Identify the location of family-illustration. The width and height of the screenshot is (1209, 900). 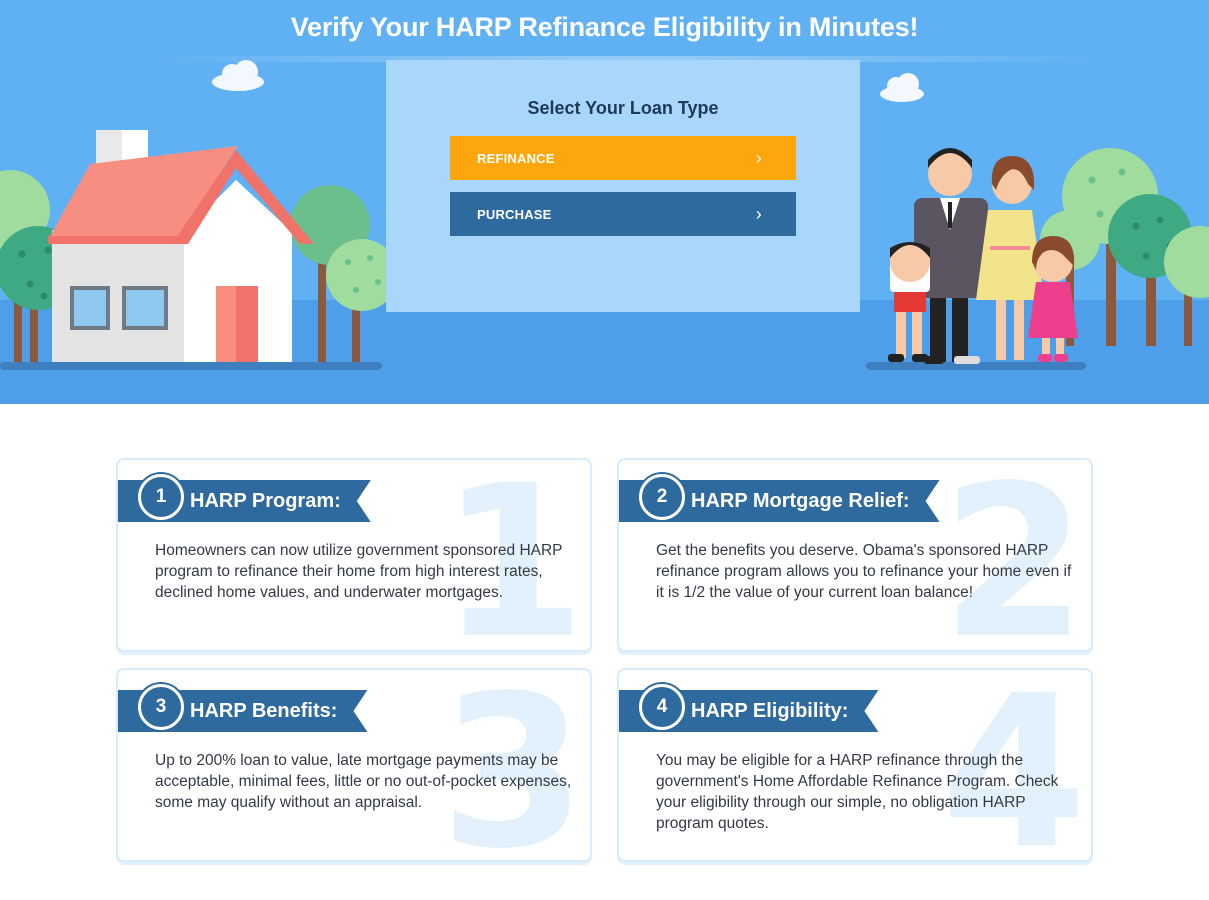
(1037, 221).